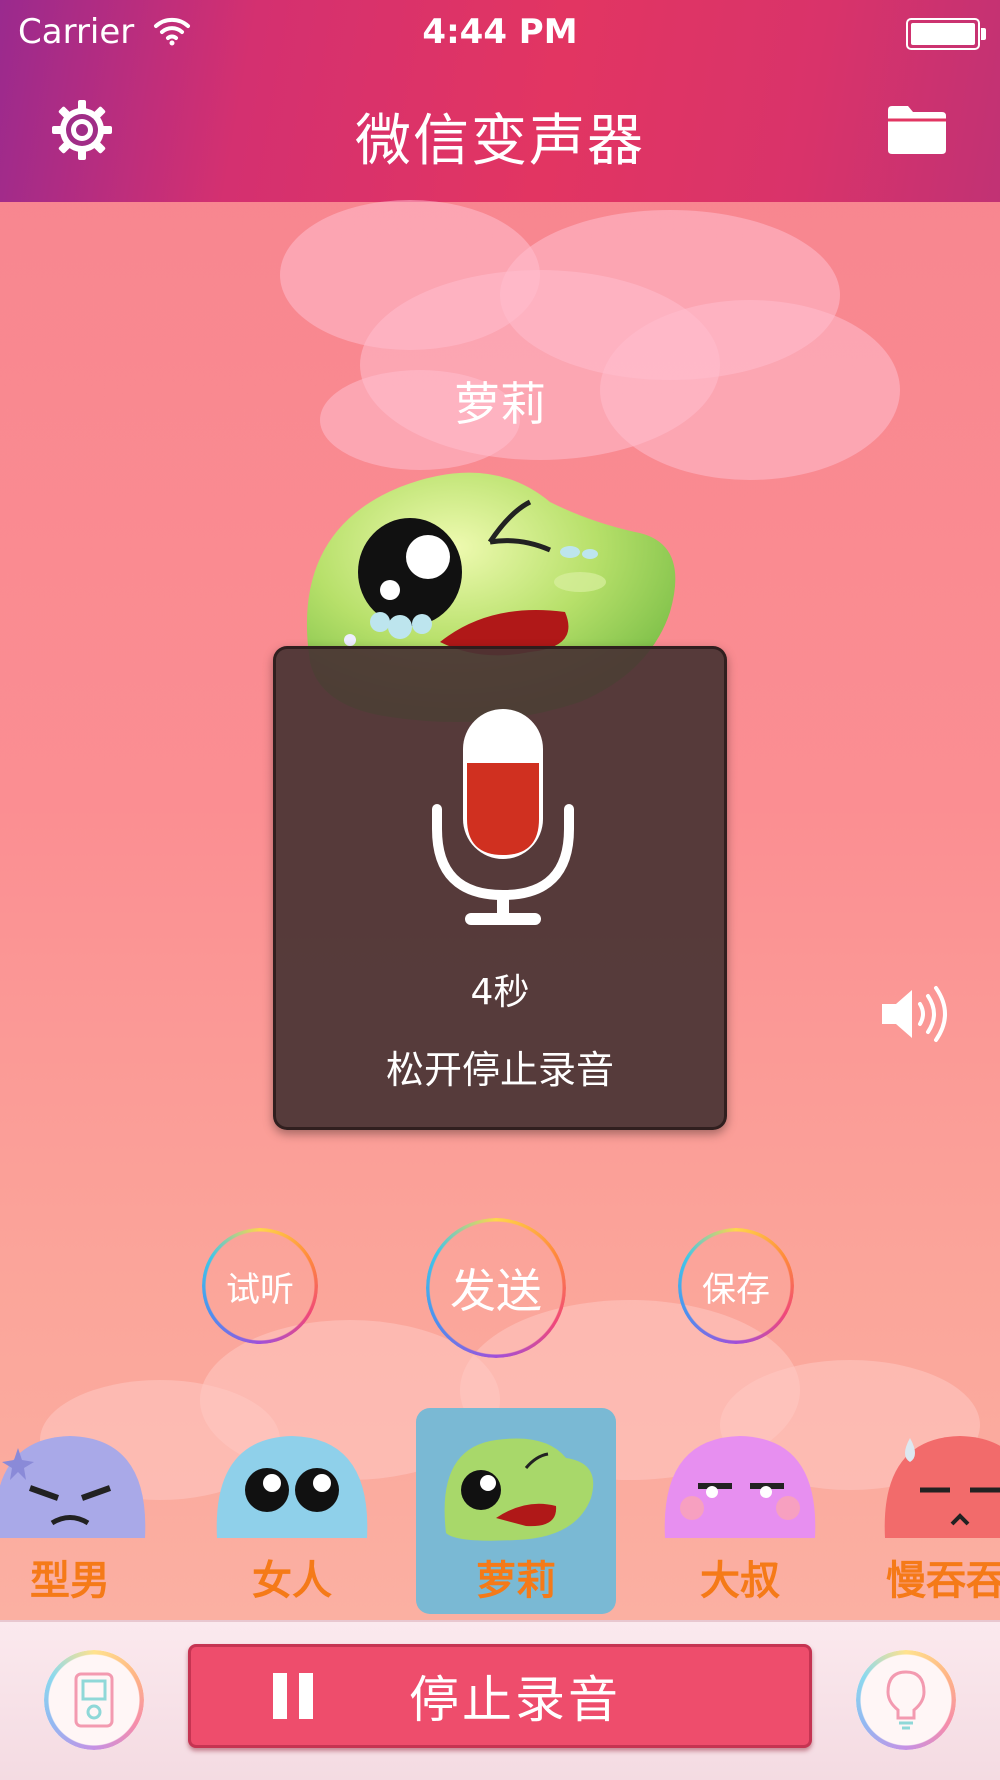  Describe the element at coordinates (740, 1487) in the screenshot. I see `uncle-face-icon` at that location.